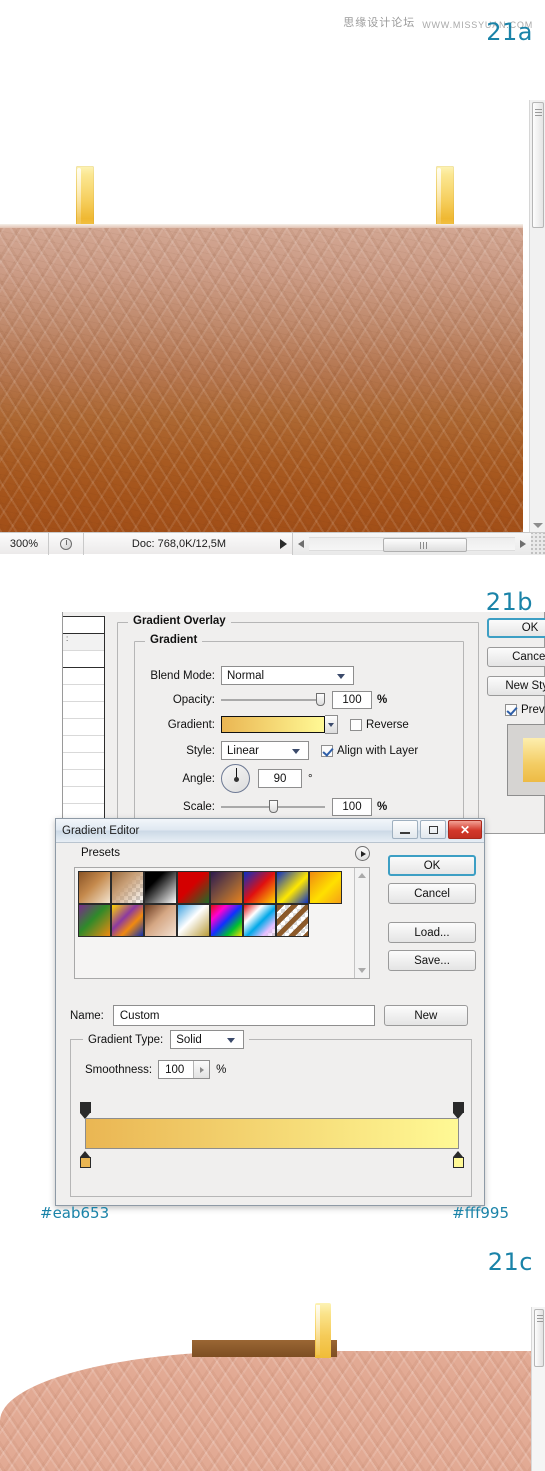 The height and width of the screenshot is (1471, 545). Describe the element at coordinates (259, 887) in the screenshot. I see `preset-swatch-blue-red-yellow` at that location.